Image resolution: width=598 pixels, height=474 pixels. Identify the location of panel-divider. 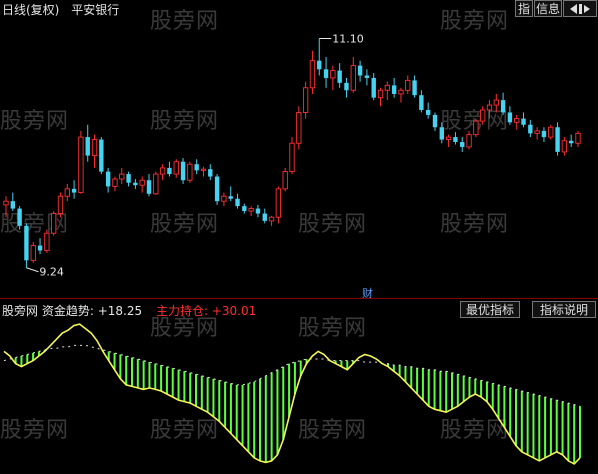
(299, 298).